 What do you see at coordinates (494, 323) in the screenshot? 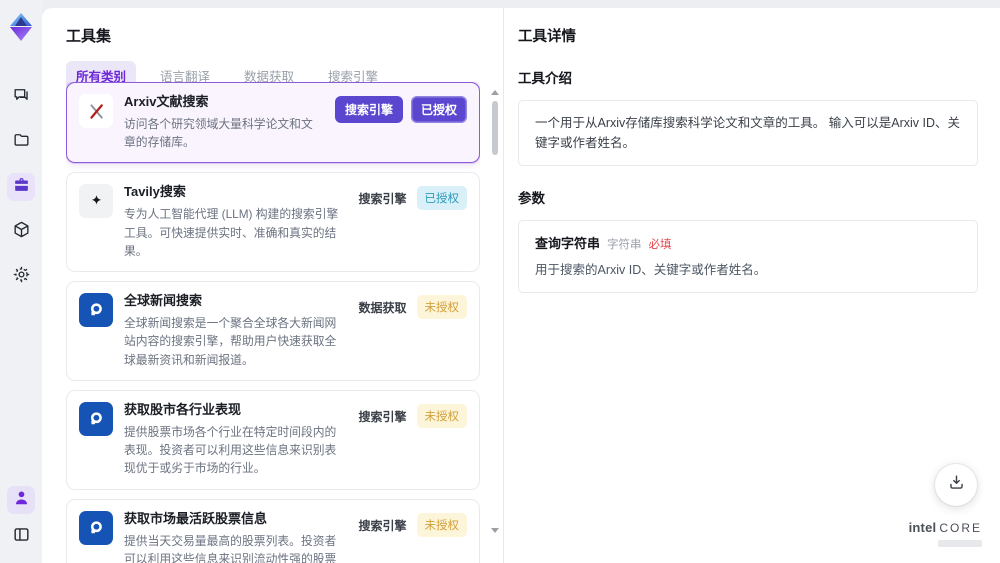
I see `list-scrollbar` at bounding box center [494, 323].